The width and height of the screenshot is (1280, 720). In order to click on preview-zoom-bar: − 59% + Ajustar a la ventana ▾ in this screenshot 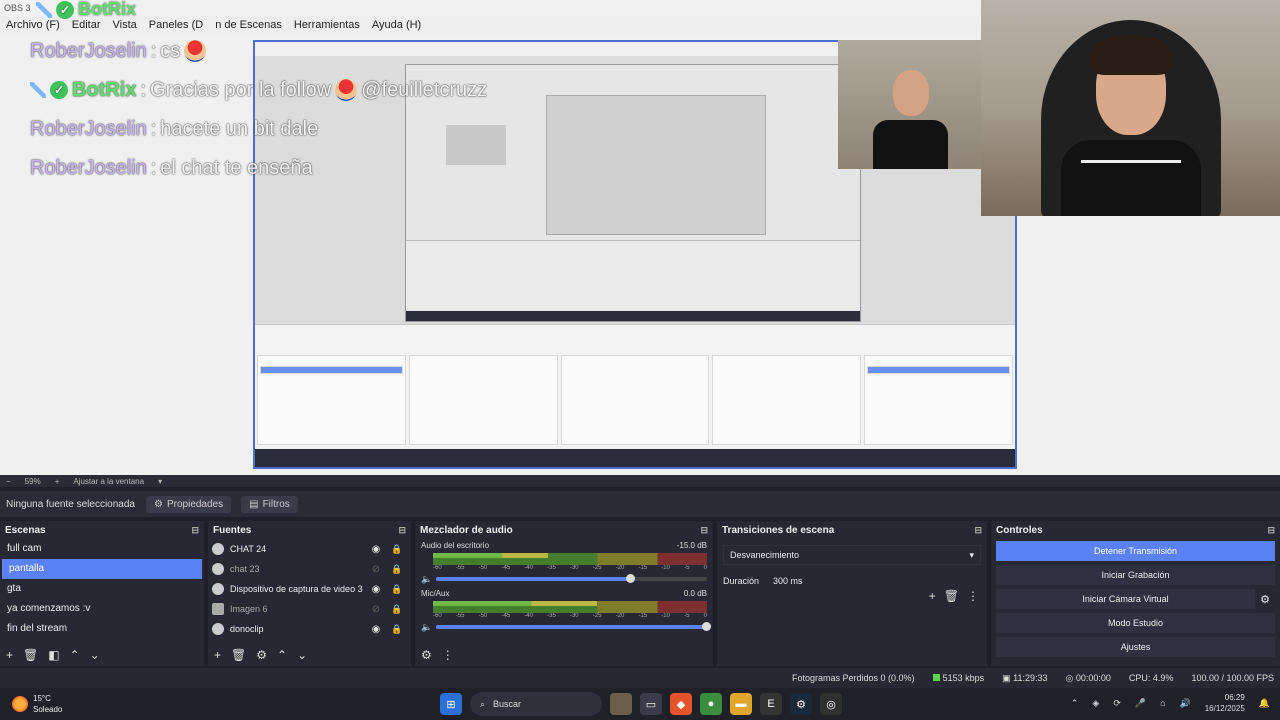, I will do `click(640, 481)`.